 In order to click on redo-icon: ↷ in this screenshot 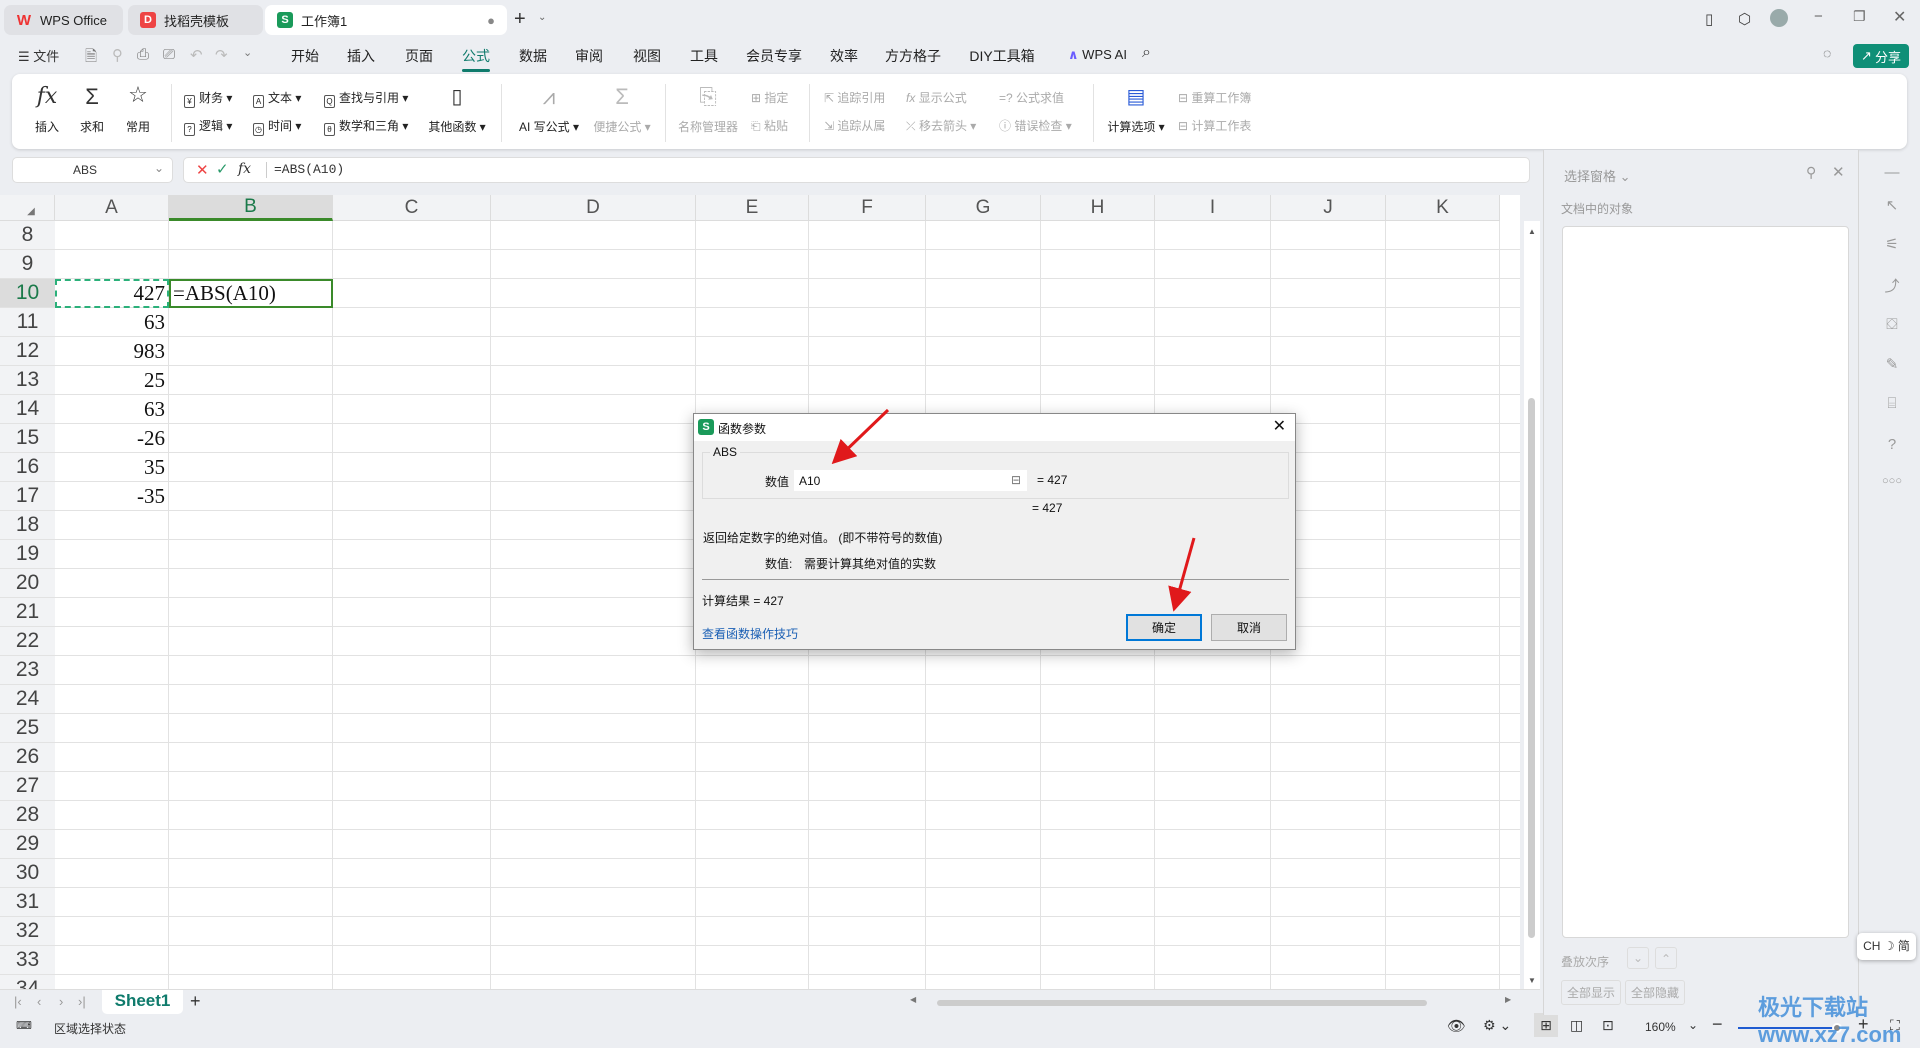, I will do `click(221, 55)`.